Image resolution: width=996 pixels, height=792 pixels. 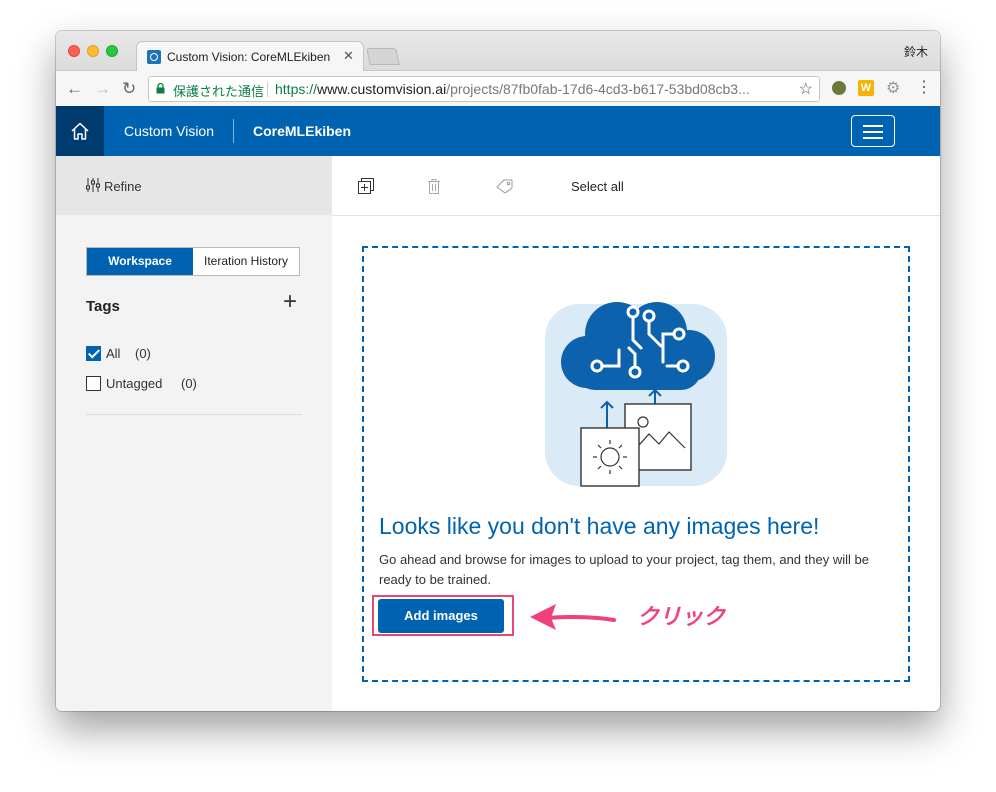 I want to click on extension-w-icon: W, so click(x=866, y=88).